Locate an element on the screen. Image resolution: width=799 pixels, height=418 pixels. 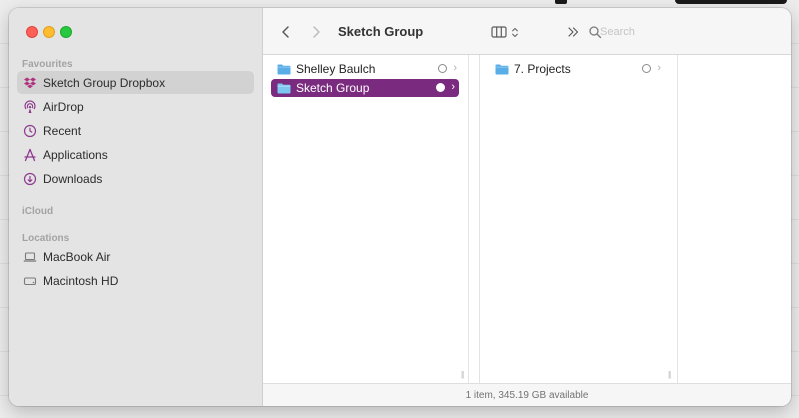
disk-icon is located at coordinates (30, 281).